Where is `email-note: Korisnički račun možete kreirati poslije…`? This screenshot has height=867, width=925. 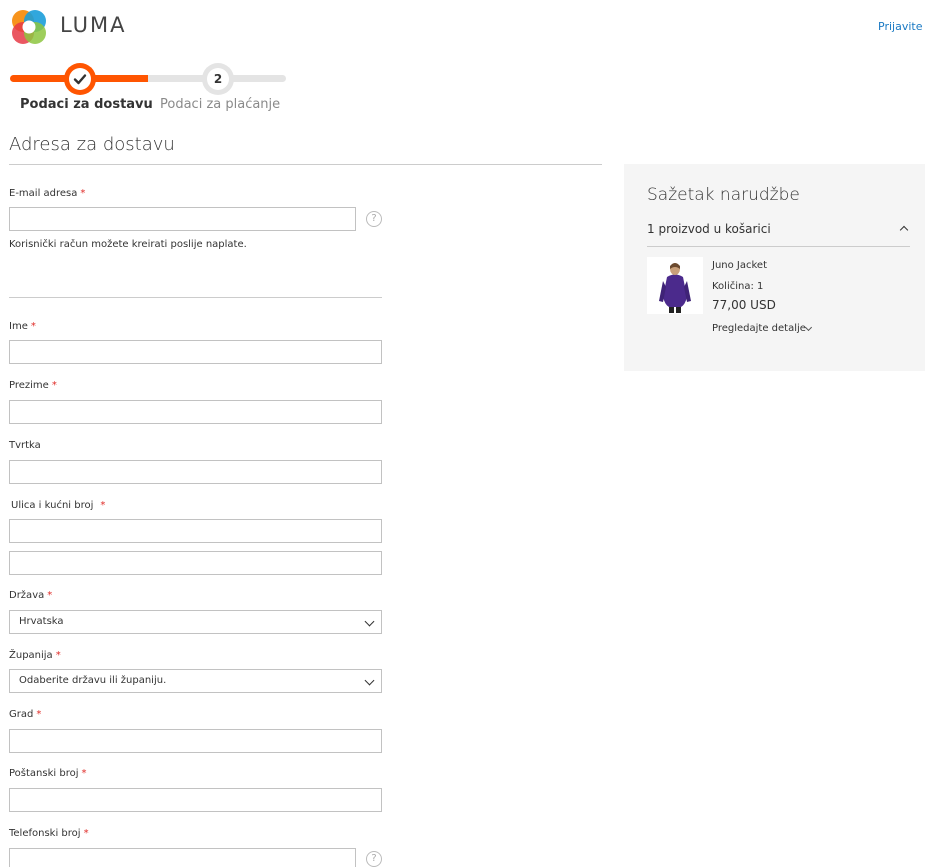 email-note: Korisnički račun možete kreirati poslije… is located at coordinates (128, 244).